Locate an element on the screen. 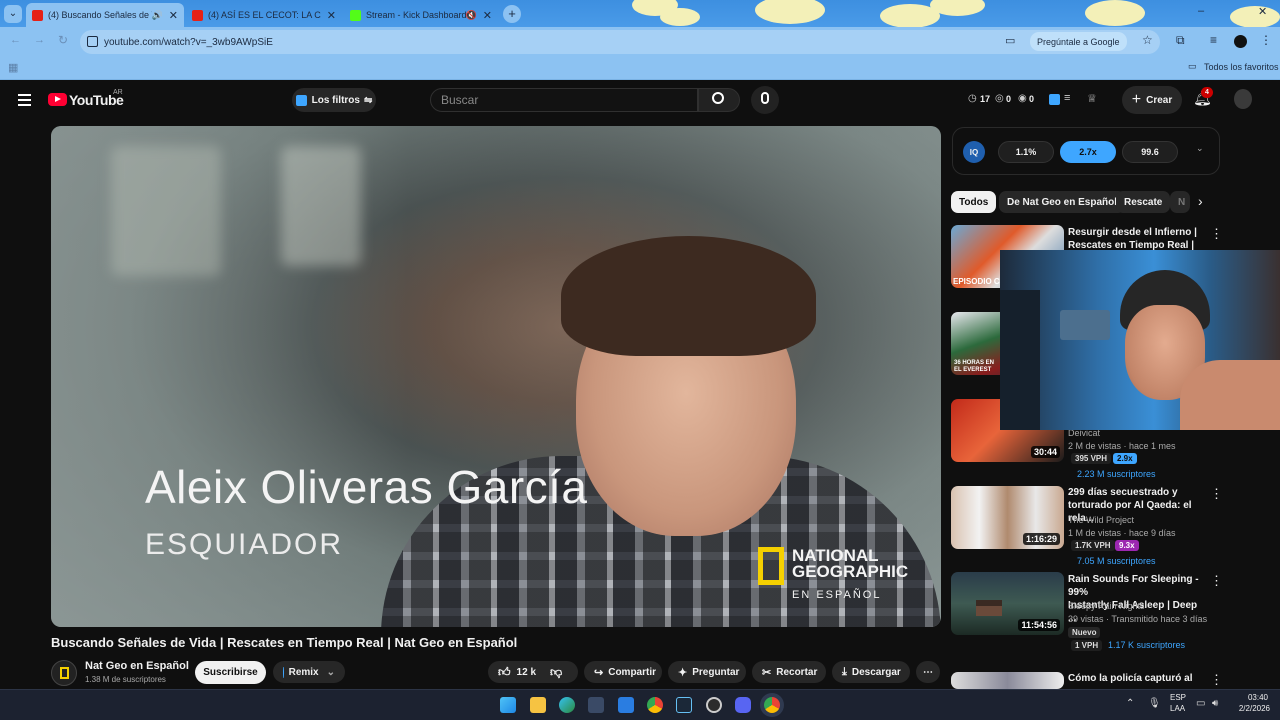 The height and width of the screenshot is (720, 1280). nat-geo-wordmark: NATIONAL GEOGRAPHIC is located at coordinates (850, 563).